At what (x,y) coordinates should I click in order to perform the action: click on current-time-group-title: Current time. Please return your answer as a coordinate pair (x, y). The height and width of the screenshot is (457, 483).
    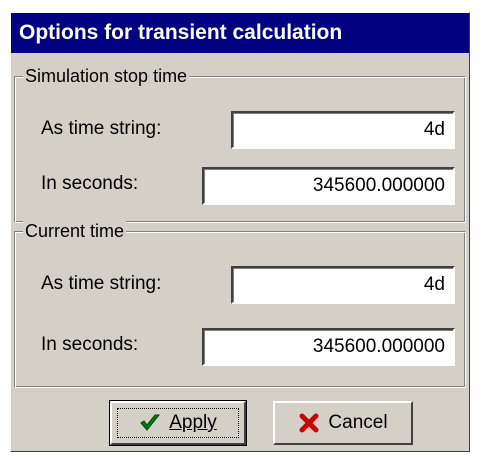
    Looking at the image, I should click on (75, 231).